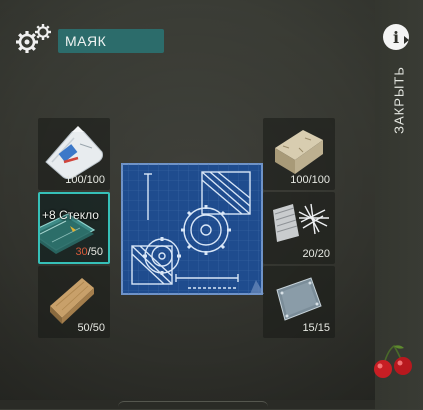 This screenshot has width=423, height=410. What do you see at coordinates (323, 254) in the screenshot?
I see `count-required: 20` at bounding box center [323, 254].